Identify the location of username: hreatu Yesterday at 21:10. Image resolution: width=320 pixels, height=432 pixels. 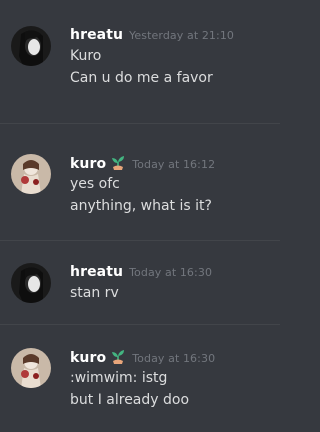
(152, 35).